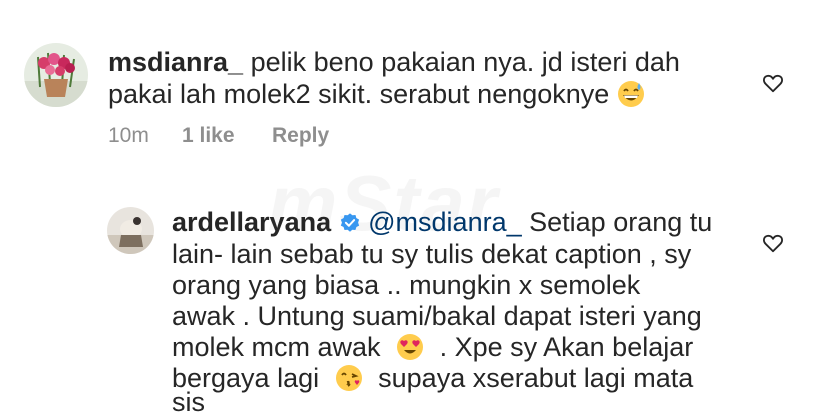 This screenshot has width=830, height=418. What do you see at coordinates (348, 378) in the screenshot?
I see `kissing-heart-emoji-icon` at bounding box center [348, 378].